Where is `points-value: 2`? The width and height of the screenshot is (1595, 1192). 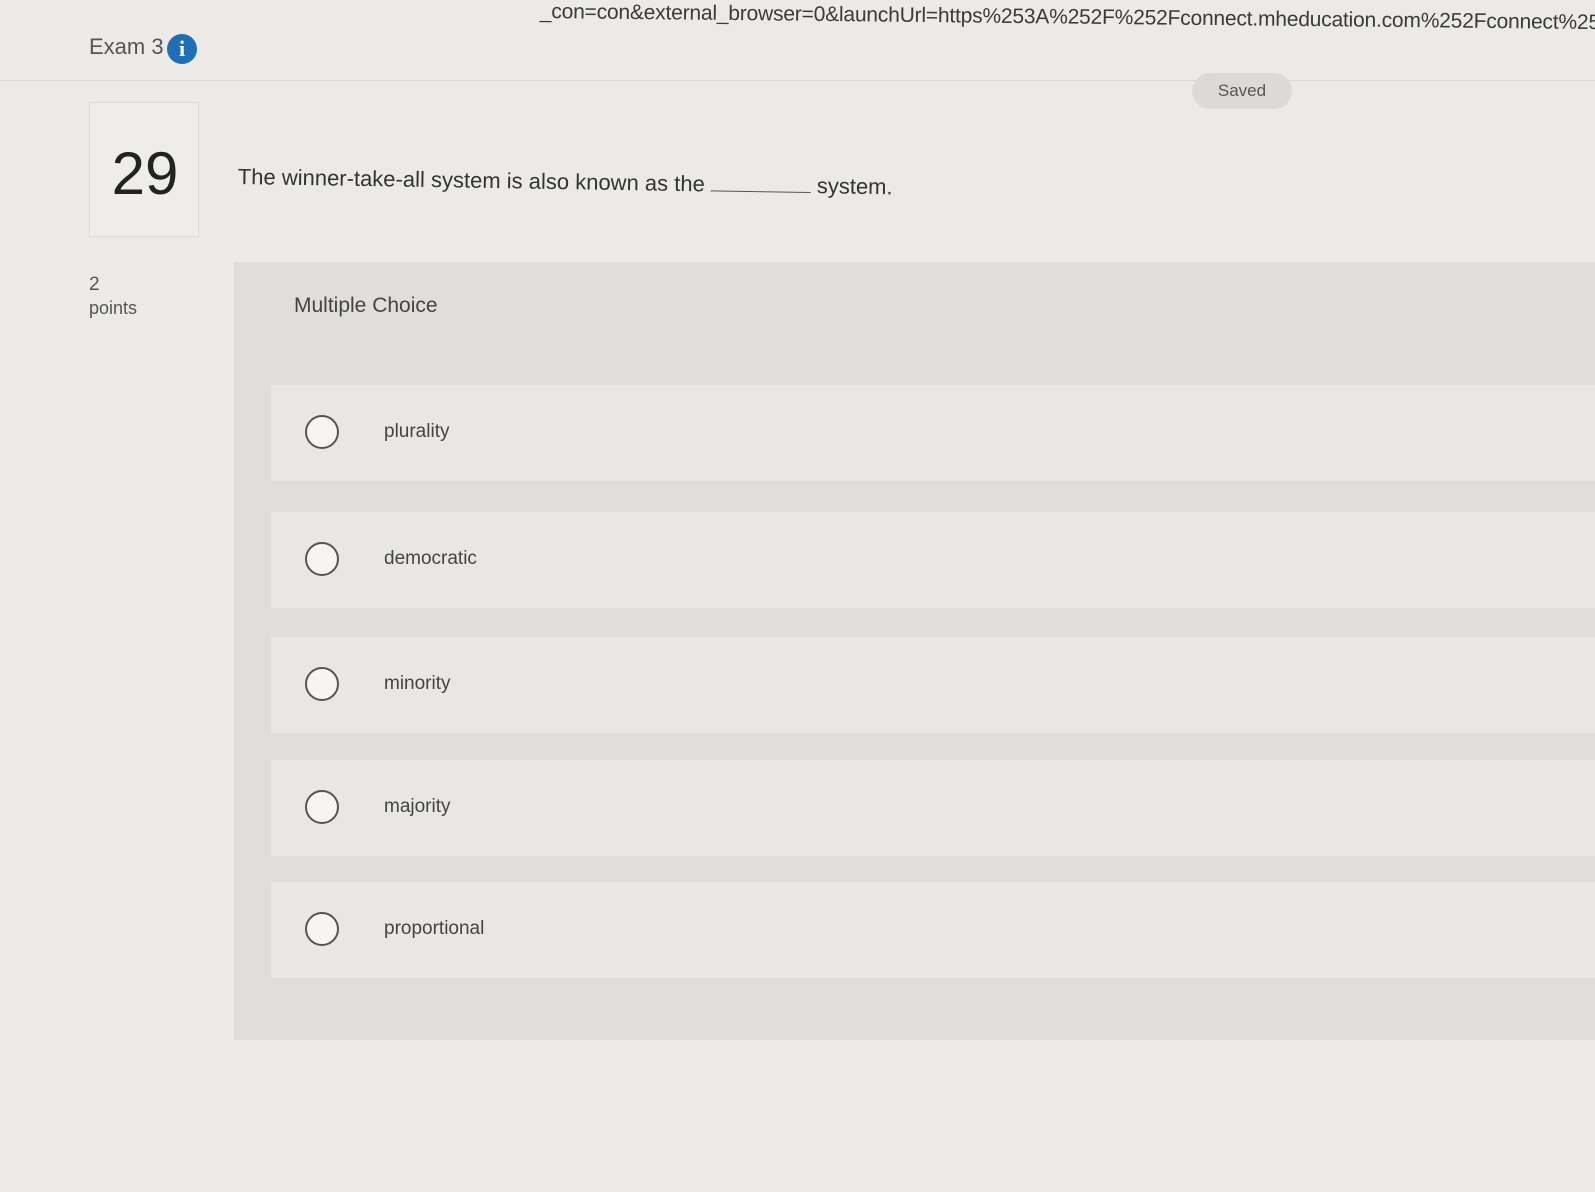 points-value: 2 is located at coordinates (94, 284).